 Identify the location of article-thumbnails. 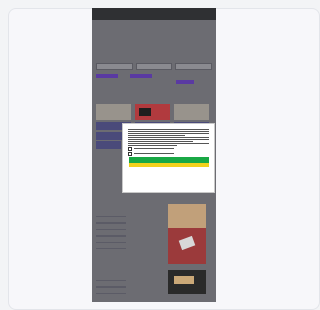
(154, 112).